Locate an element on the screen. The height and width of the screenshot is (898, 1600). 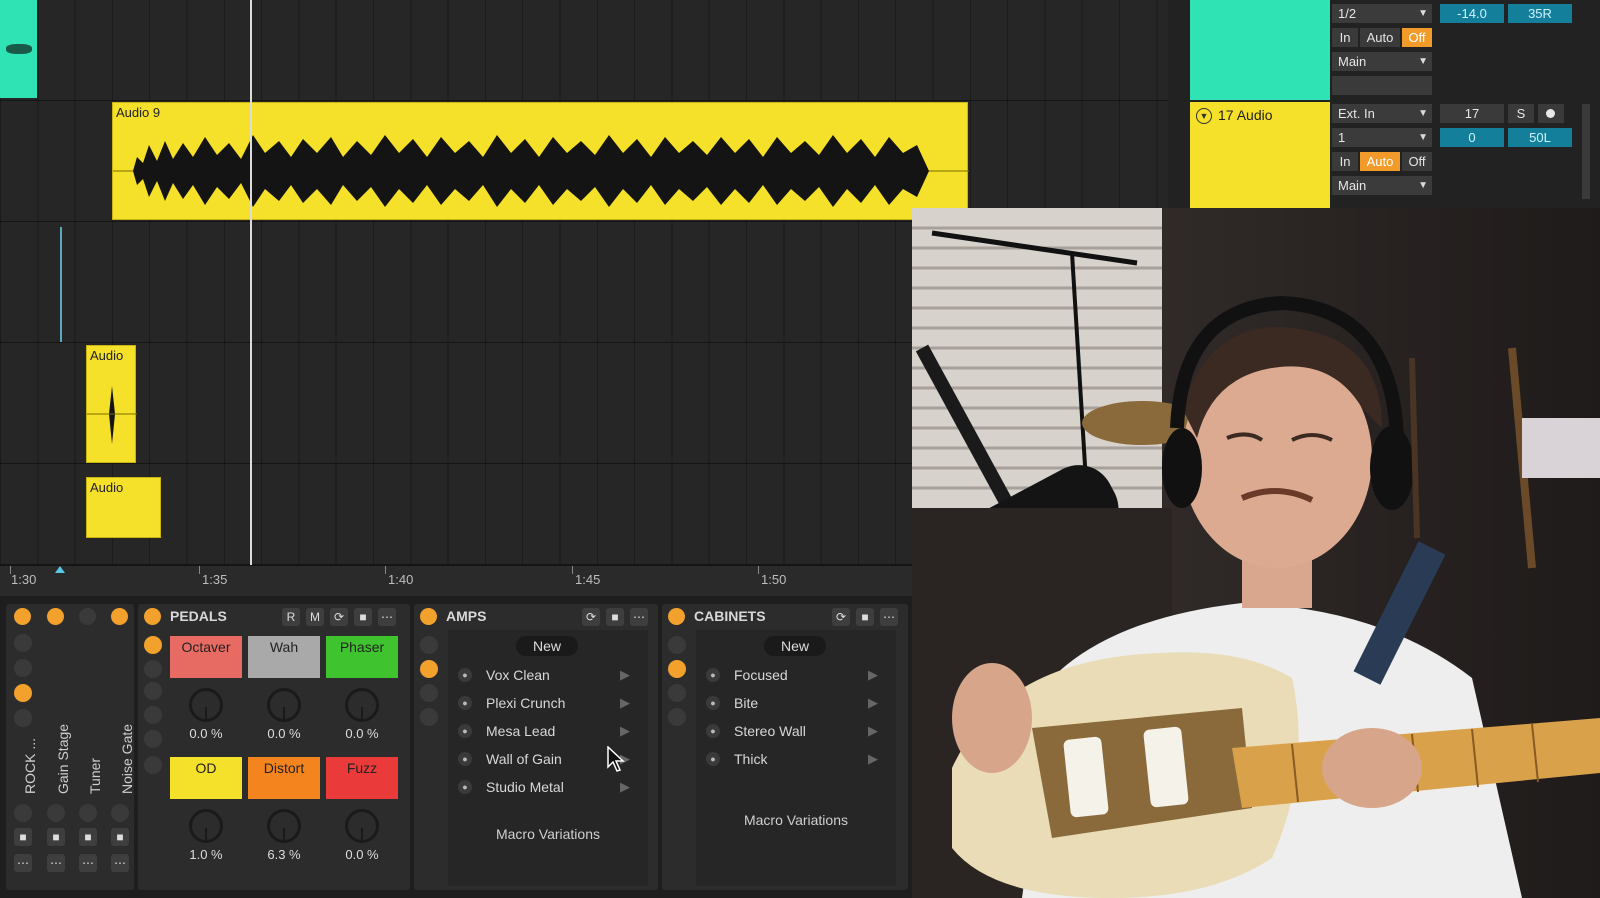
input-channel-select: 1/2 is located at coordinates (1382, 13).